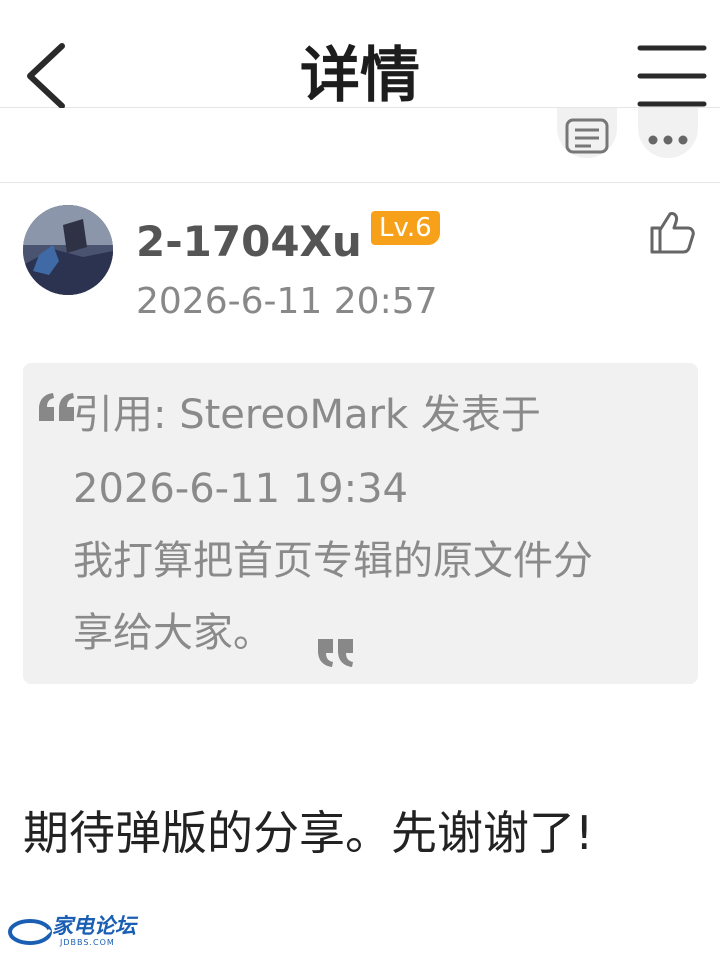  I want to click on watermark-domain: JDBBS.COM, so click(87, 942).